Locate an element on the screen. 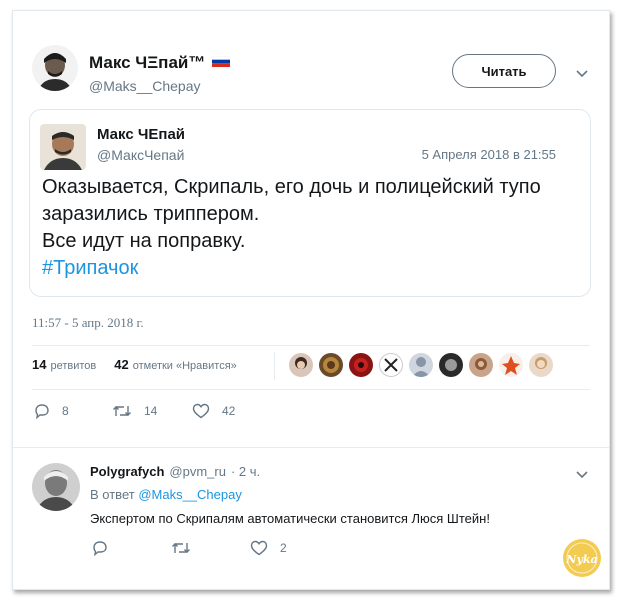 The width and height of the screenshot is (621, 601). reply-author-handle: @pvm_ru is located at coordinates (197, 471).